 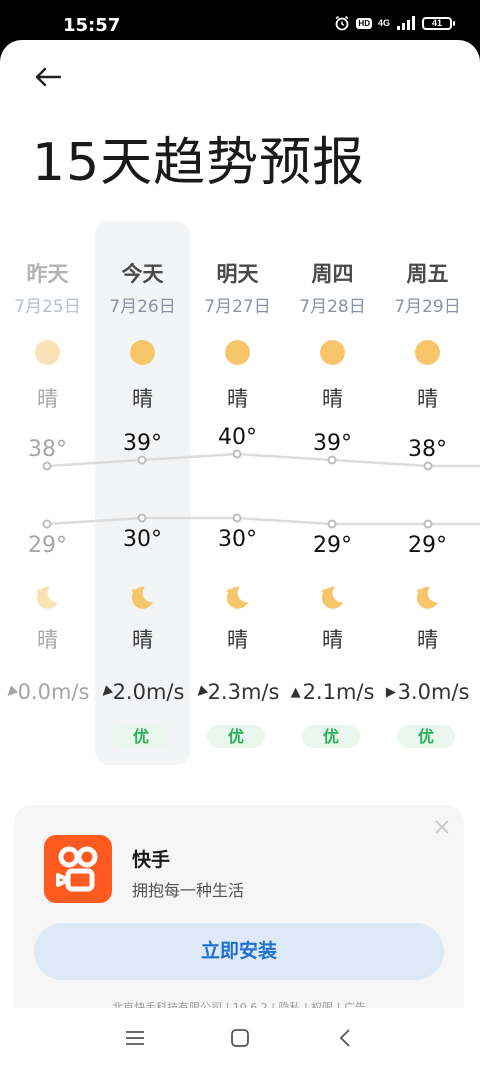 I want to click on day-date: 7月28日, so click(x=332, y=307).